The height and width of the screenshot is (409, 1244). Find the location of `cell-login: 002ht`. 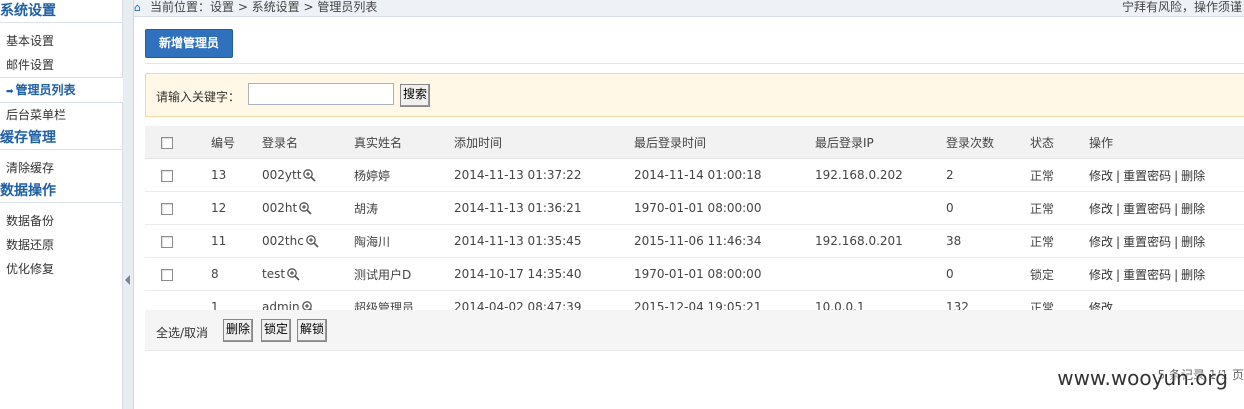

cell-login: 002ht is located at coordinates (280, 207).